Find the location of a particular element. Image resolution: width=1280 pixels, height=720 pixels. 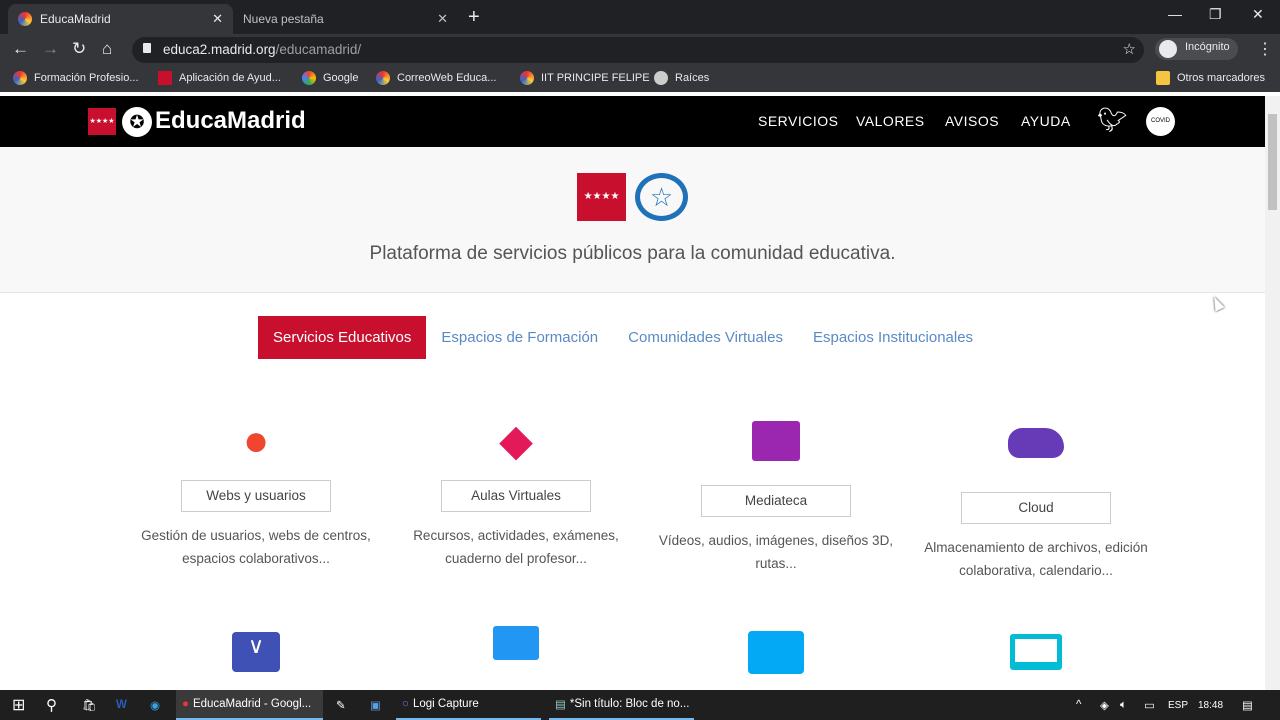

search-icon: ⚲ is located at coordinates (48, 705).